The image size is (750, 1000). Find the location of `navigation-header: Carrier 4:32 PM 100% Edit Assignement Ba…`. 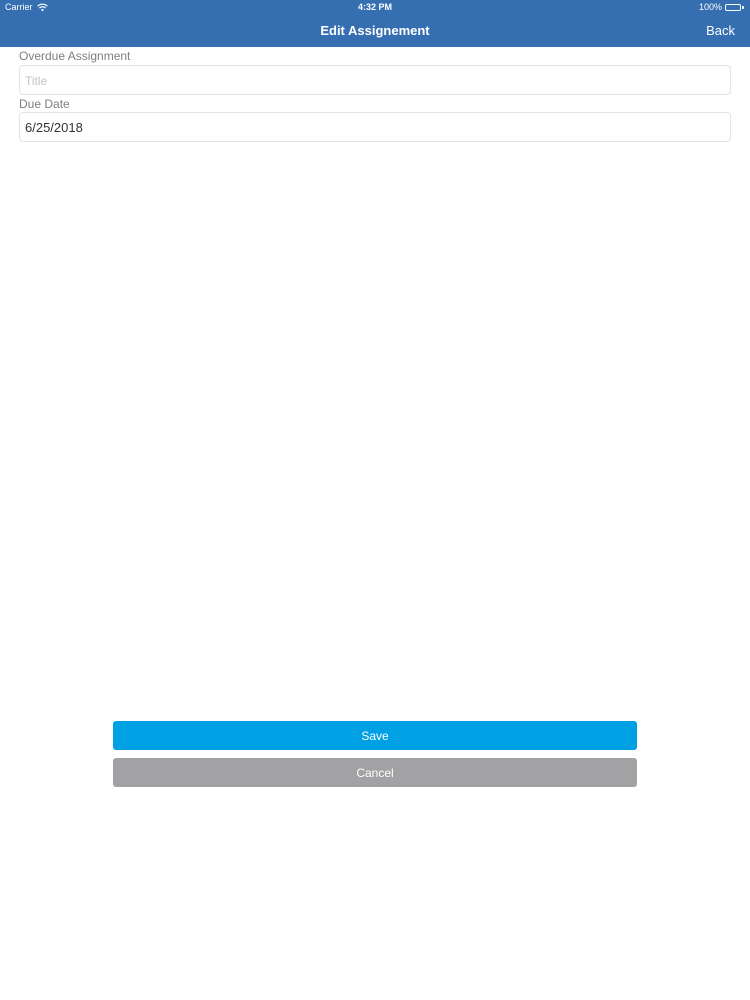

navigation-header: Carrier 4:32 PM 100% Edit Assignement Ba… is located at coordinates (375, 23).